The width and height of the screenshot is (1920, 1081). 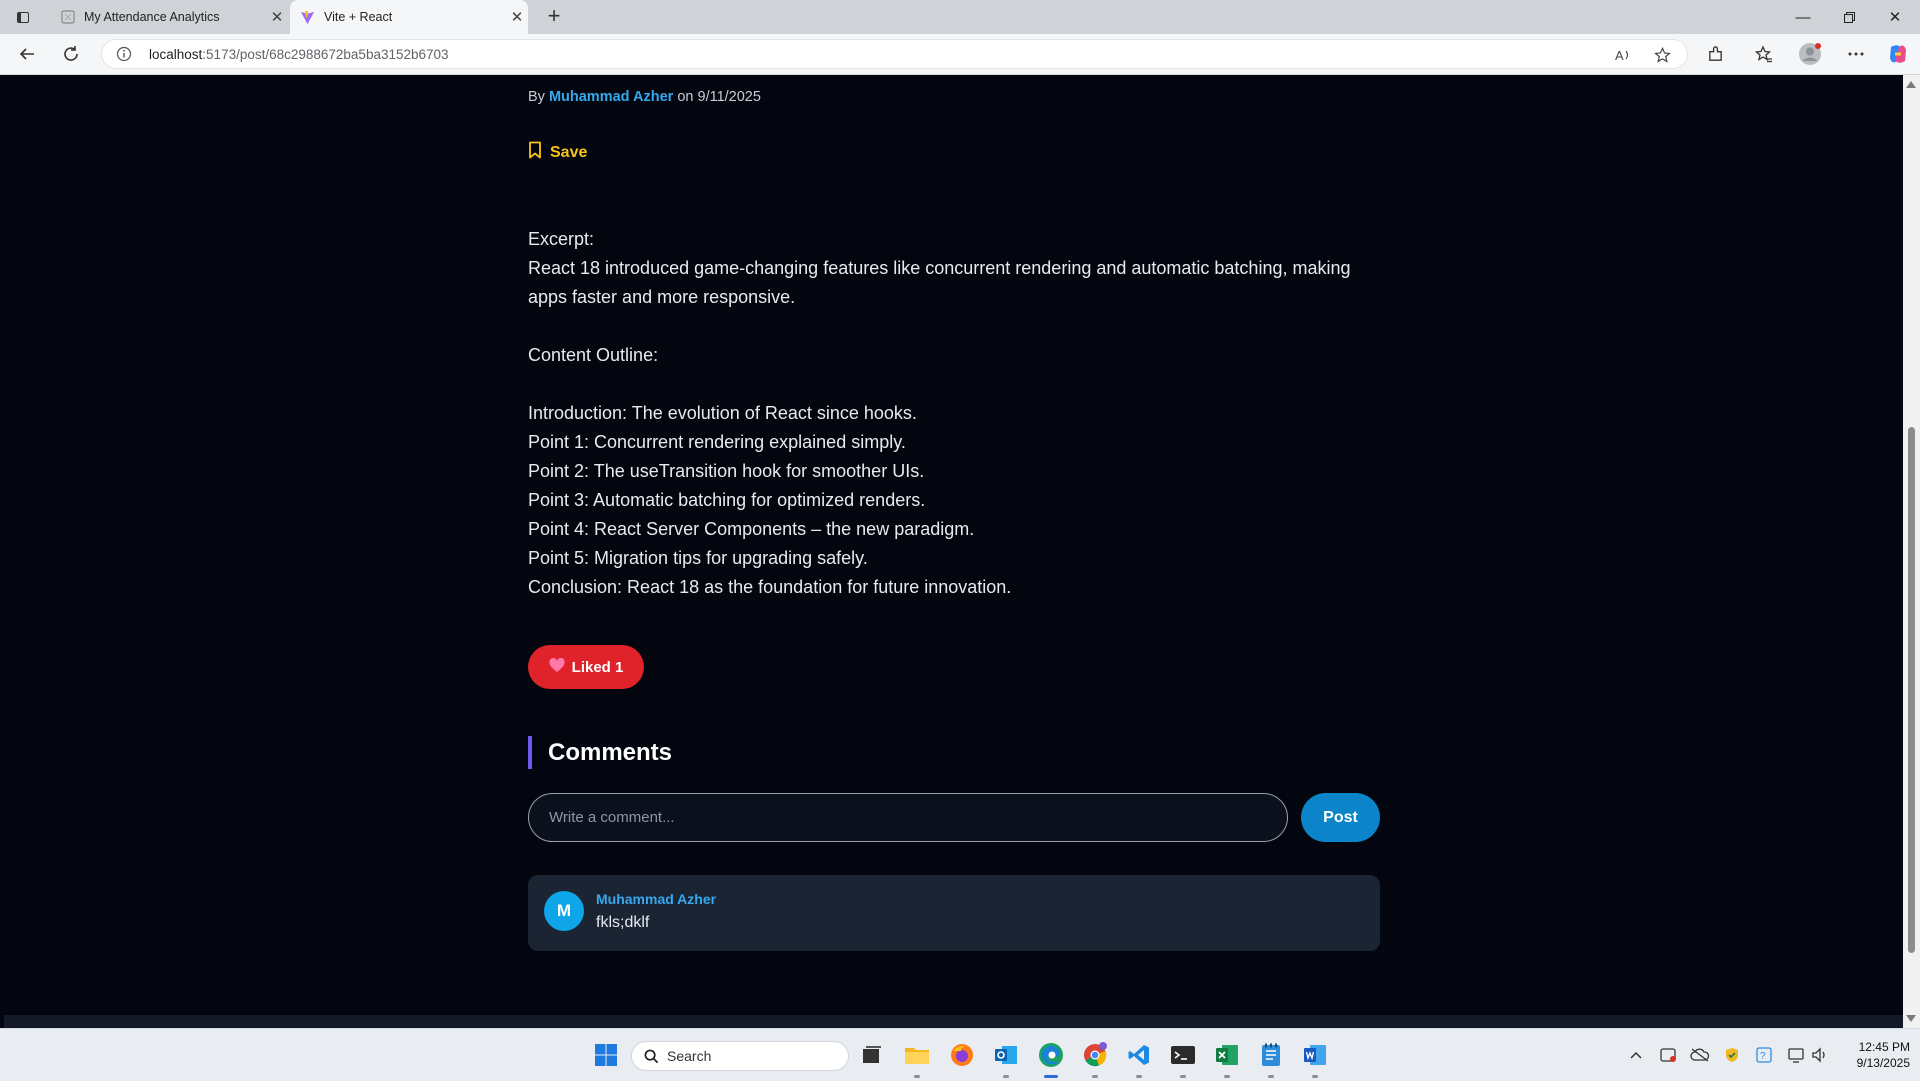 What do you see at coordinates (1227, 1059) in the screenshot?
I see `excel-icon` at bounding box center [1227, 1059].